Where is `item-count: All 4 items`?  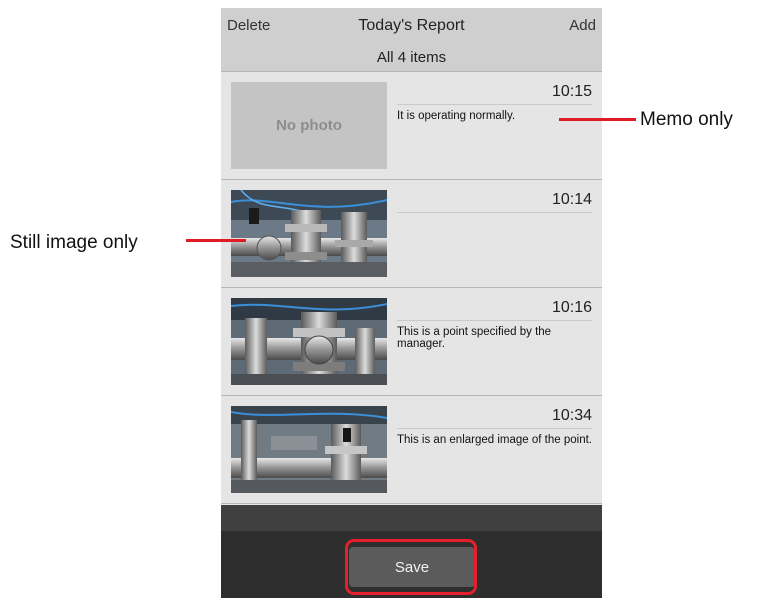
item-count: All 4 items is located at coordinates (411, 57).